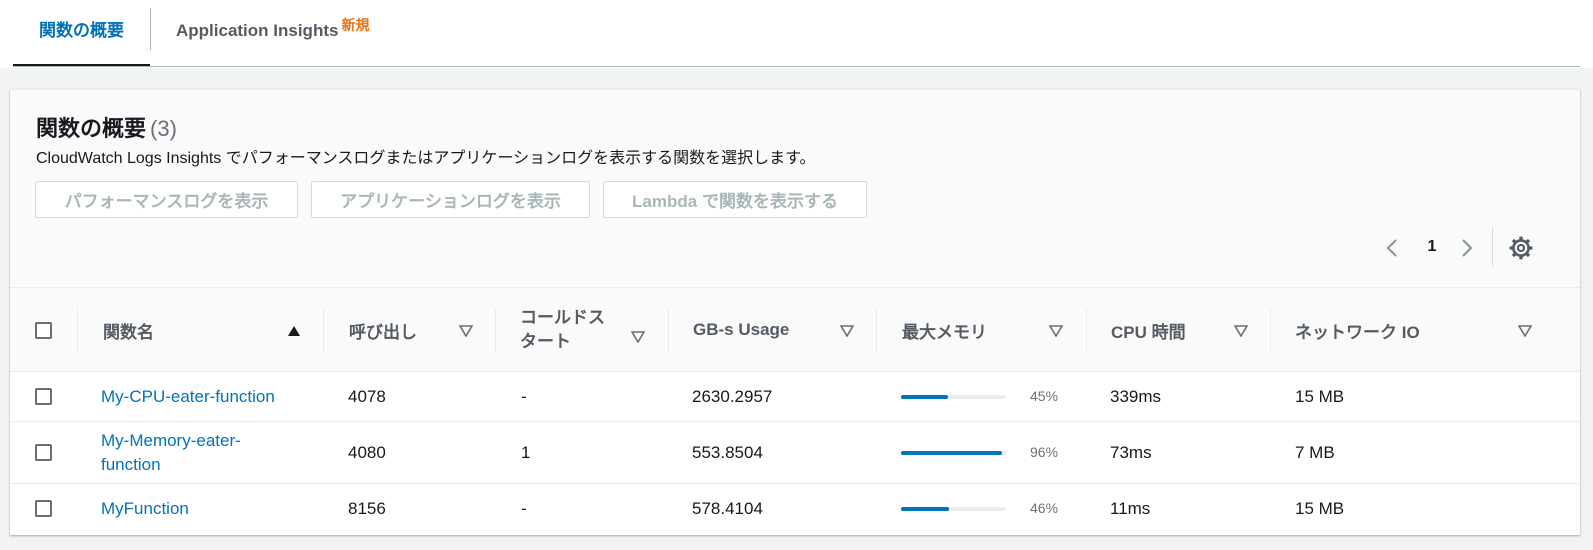 The width and height of the screenshot is (1593, 550). Describe the element at coordinates (191, 453) in the screenshot. I see `function-name-link: My-Memory-eater-function` at that location.